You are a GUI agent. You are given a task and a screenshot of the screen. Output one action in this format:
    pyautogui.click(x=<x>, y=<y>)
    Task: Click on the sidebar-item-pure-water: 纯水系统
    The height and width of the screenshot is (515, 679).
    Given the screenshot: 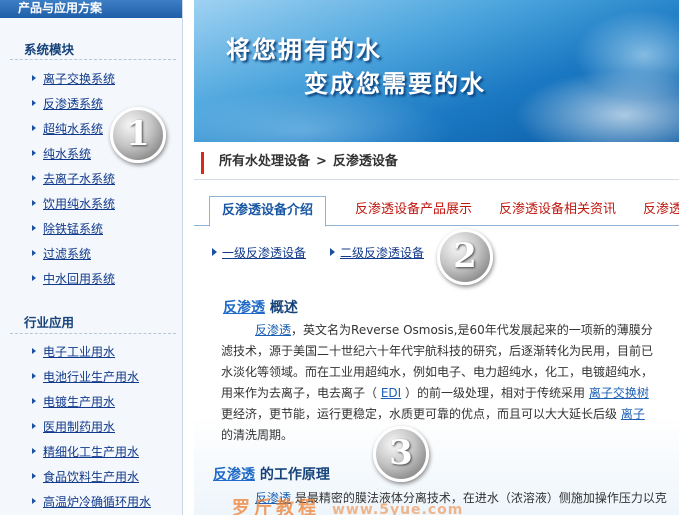 What is the action you would take?
    pyautogui.click(x=61, y=154)
    